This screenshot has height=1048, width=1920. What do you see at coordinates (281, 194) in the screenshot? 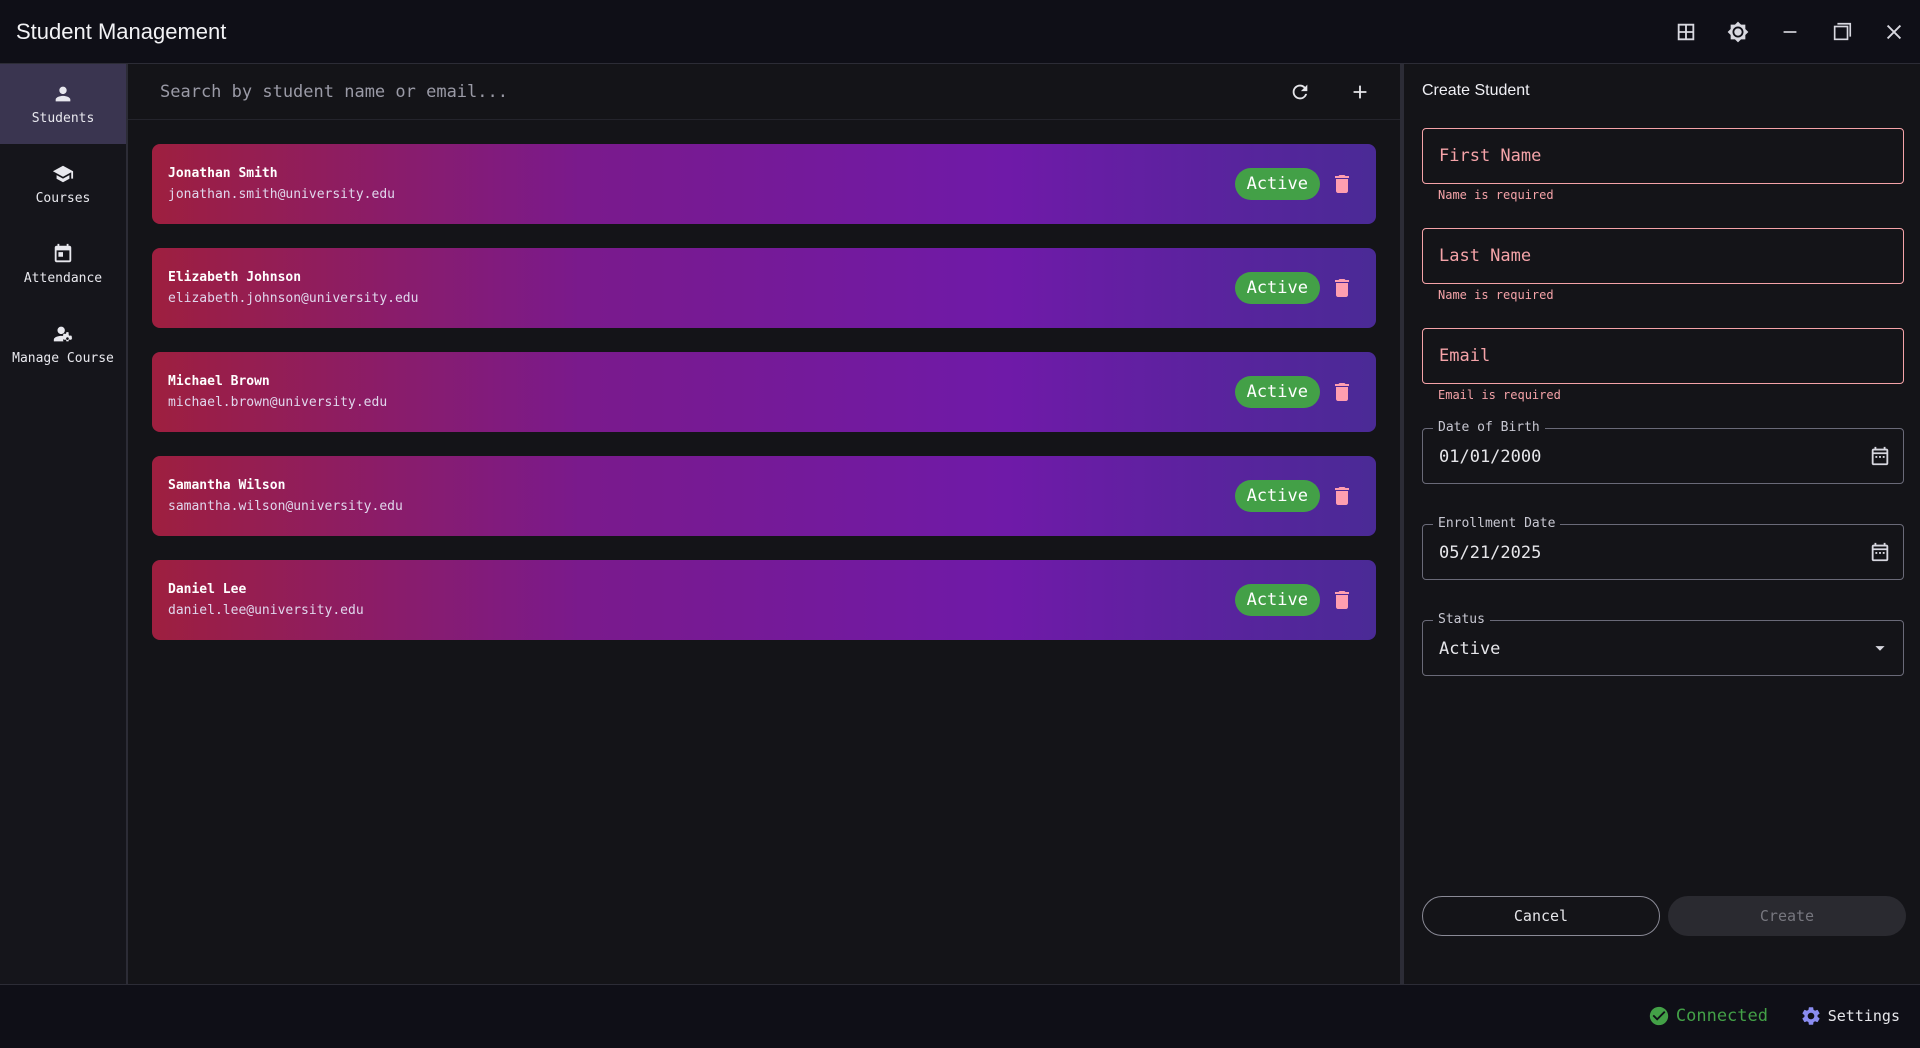
I see `student-email: jonathan.smith@university.edu` at bounding box center [281, 194].